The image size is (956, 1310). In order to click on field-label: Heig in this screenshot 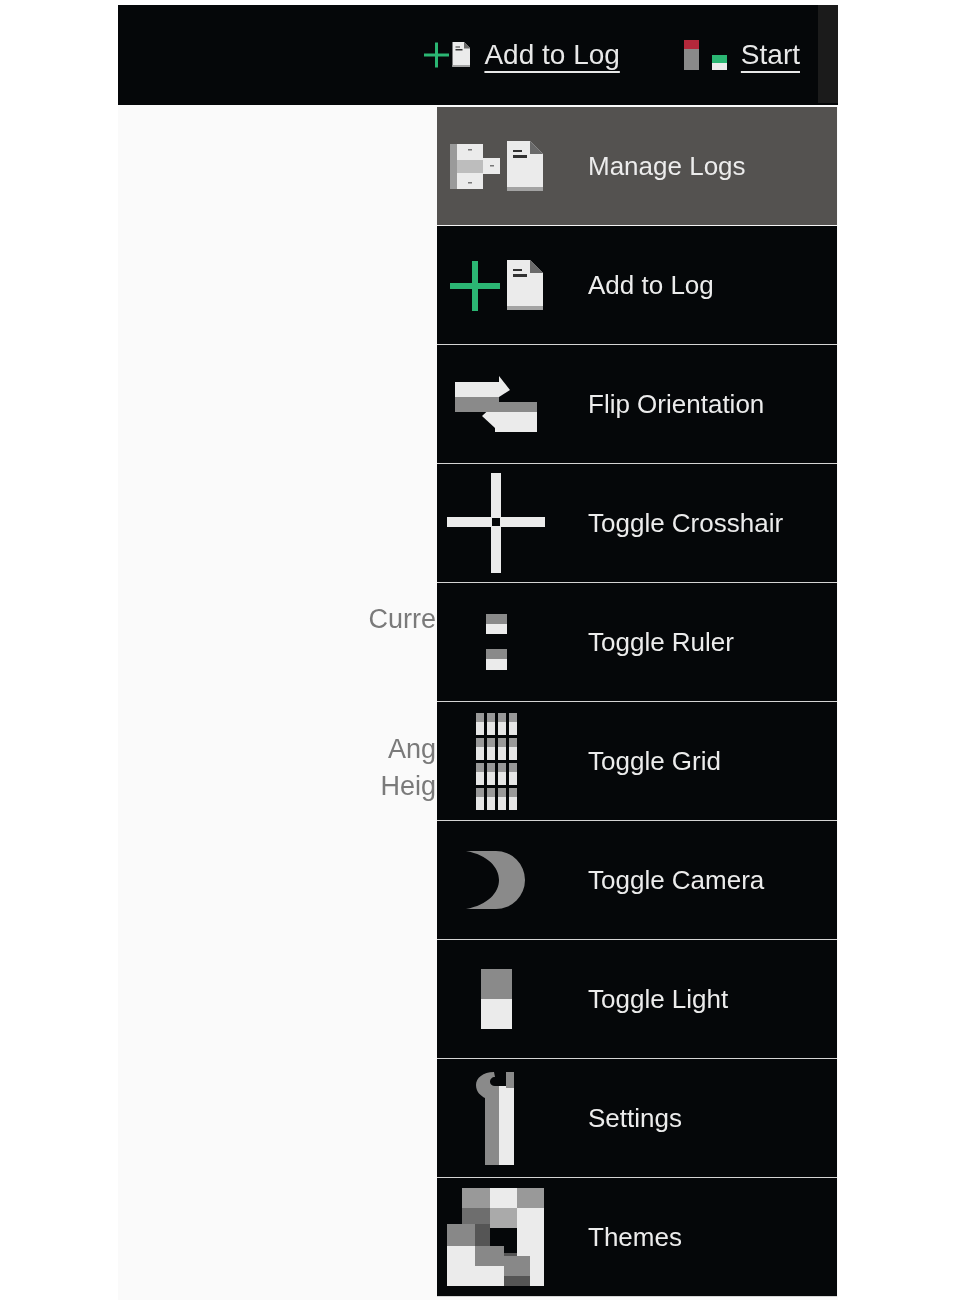, I will do `click(408, 786)`.